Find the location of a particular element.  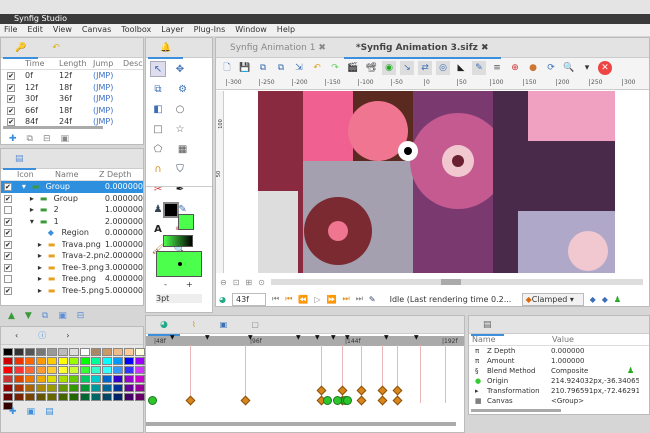

menu-layer: Layer is located at coordinates (172, 30).